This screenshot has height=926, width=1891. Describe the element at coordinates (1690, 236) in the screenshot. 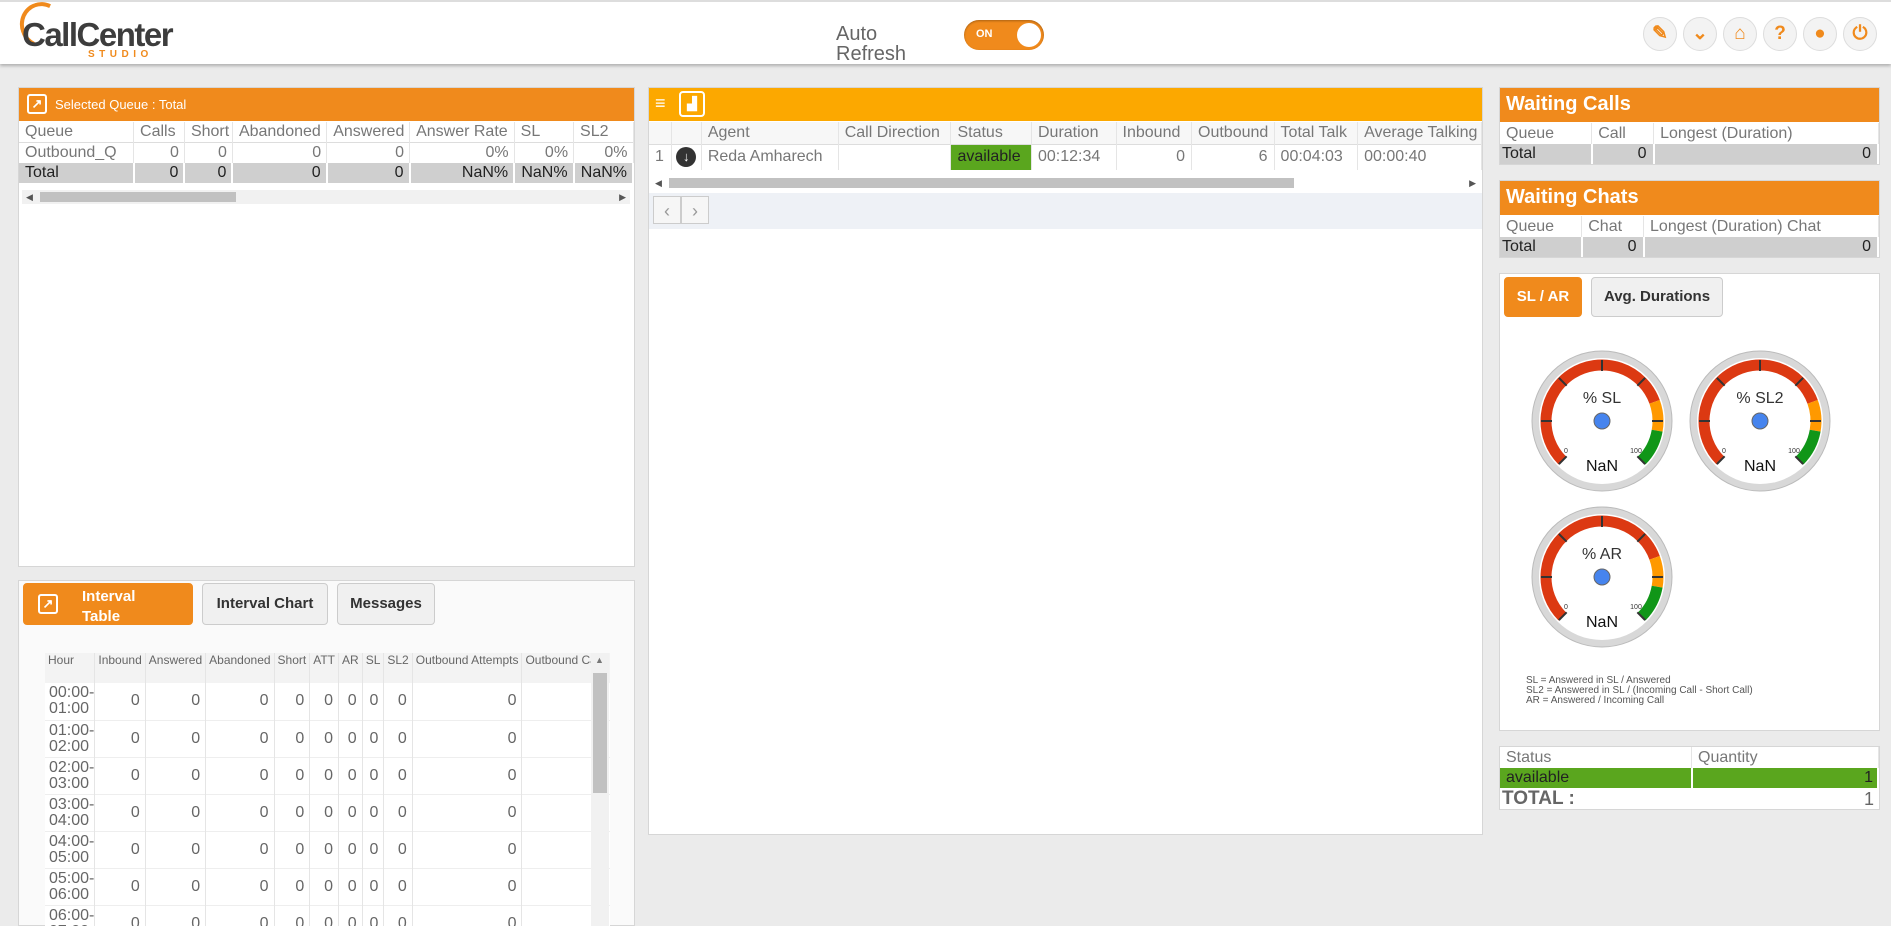

I see `waiting-chats-table: Queue Chat Longest (Duration) Chat Total 0 0` at that location.